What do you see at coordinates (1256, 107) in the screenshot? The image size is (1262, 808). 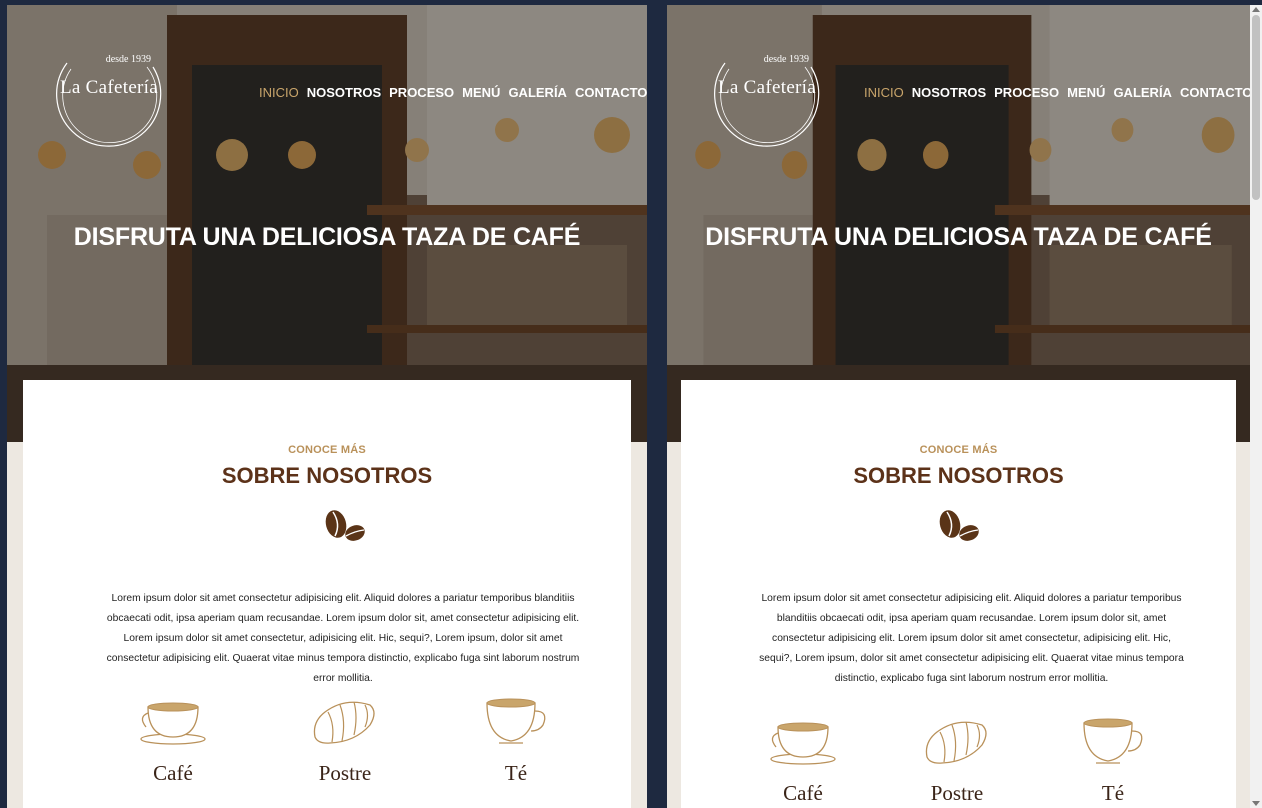 I see `scrollbar-thumb` at bounding box center [1256, 107].